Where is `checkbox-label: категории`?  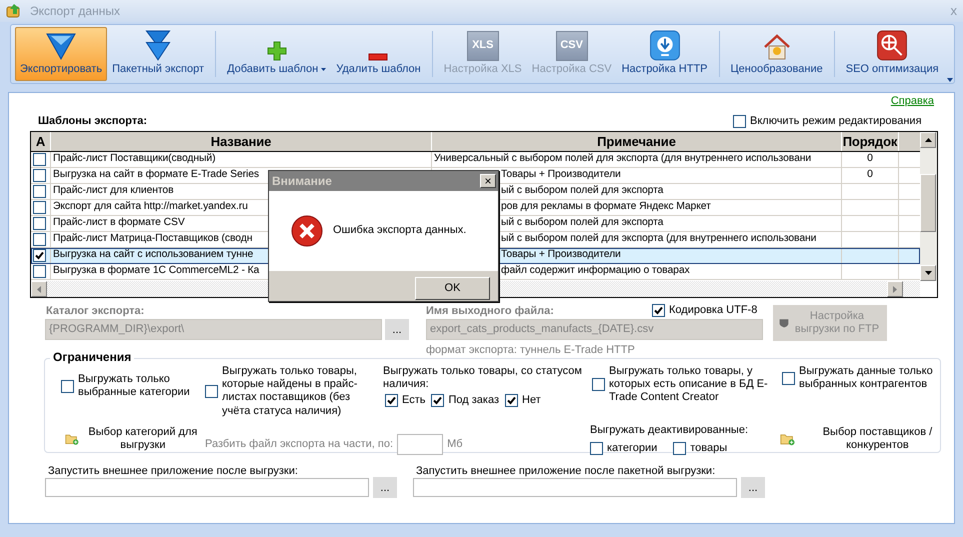
checkbox-label: категории is located at coordinates (632, 449).